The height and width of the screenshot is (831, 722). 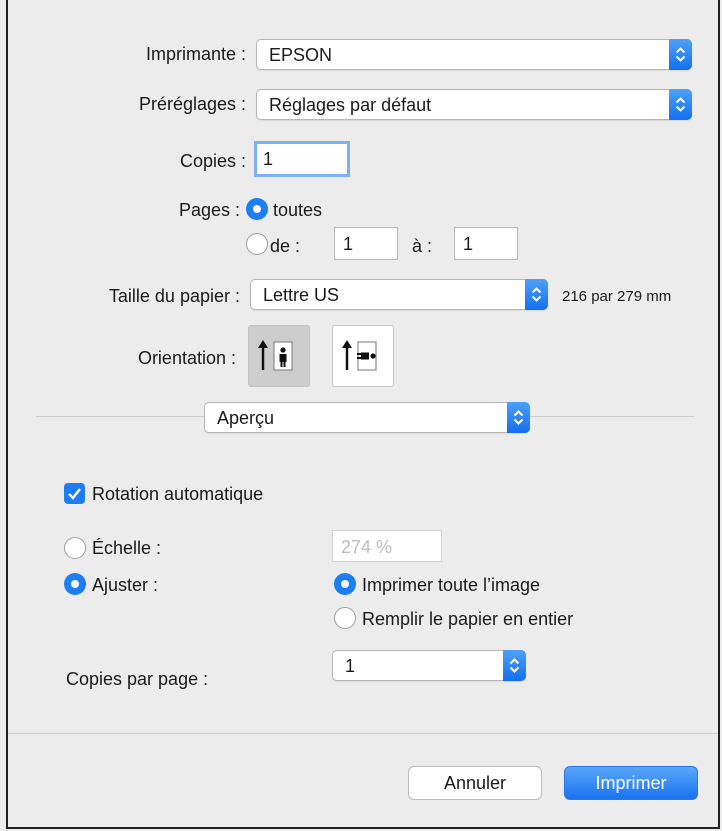 What do you see at coordinates (350, 666) in the screenshot?
I see `copies-per-page-value: 1` at bounding box center [350, 666].